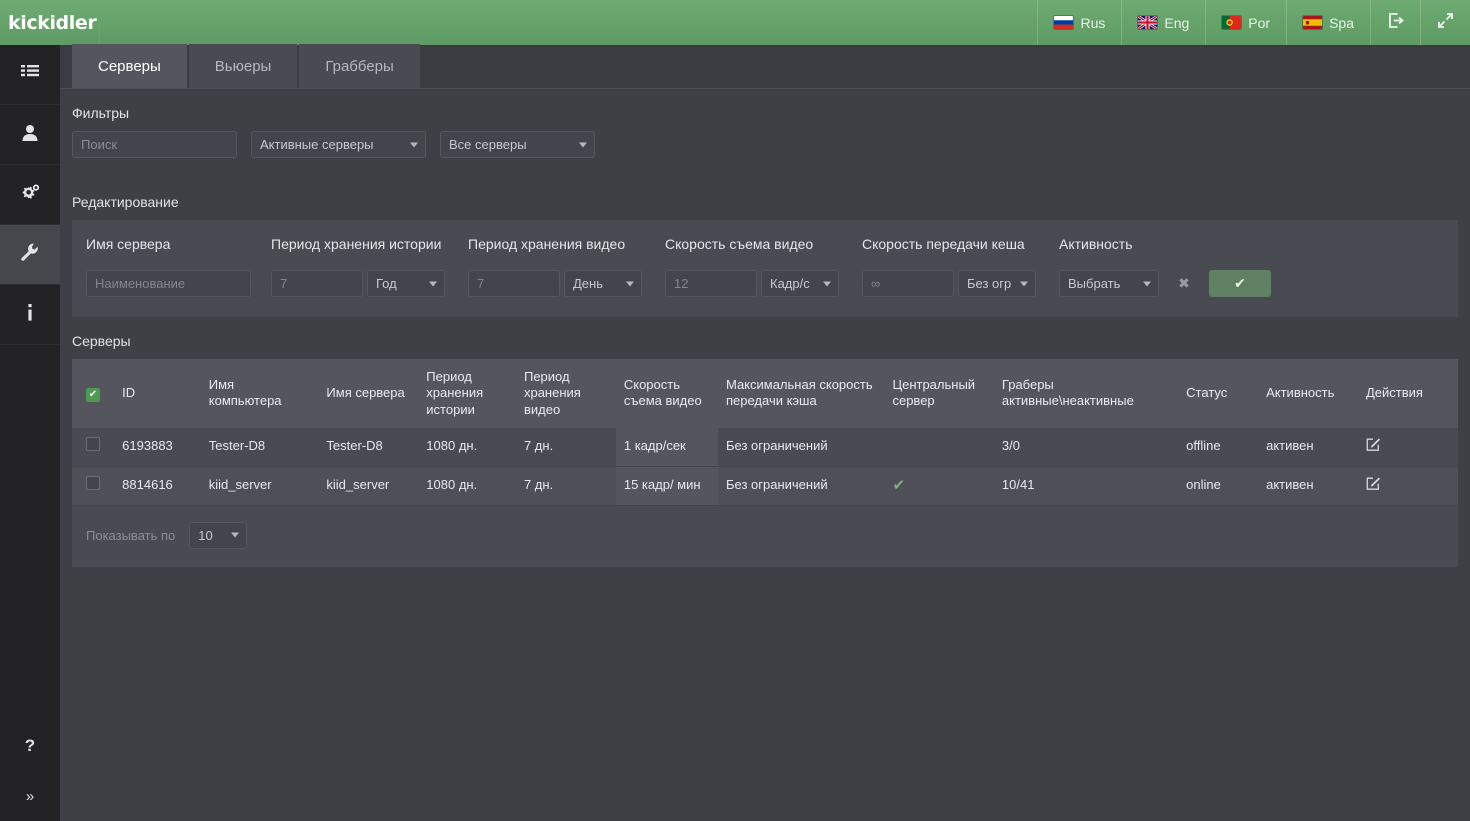  What do you see at coordinates (666, 486) in the screenshot?
I see `cell-capture-speed: 15 кадр/ мин` at bounding box center [666, 486].